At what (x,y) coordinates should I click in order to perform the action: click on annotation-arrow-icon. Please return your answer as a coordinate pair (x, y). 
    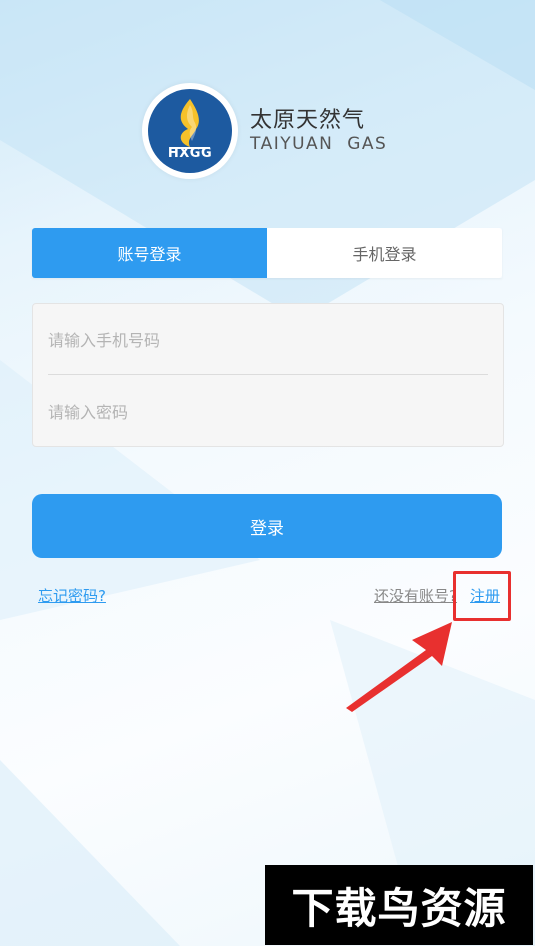
    Looking at the image, I should click on (399, 667).